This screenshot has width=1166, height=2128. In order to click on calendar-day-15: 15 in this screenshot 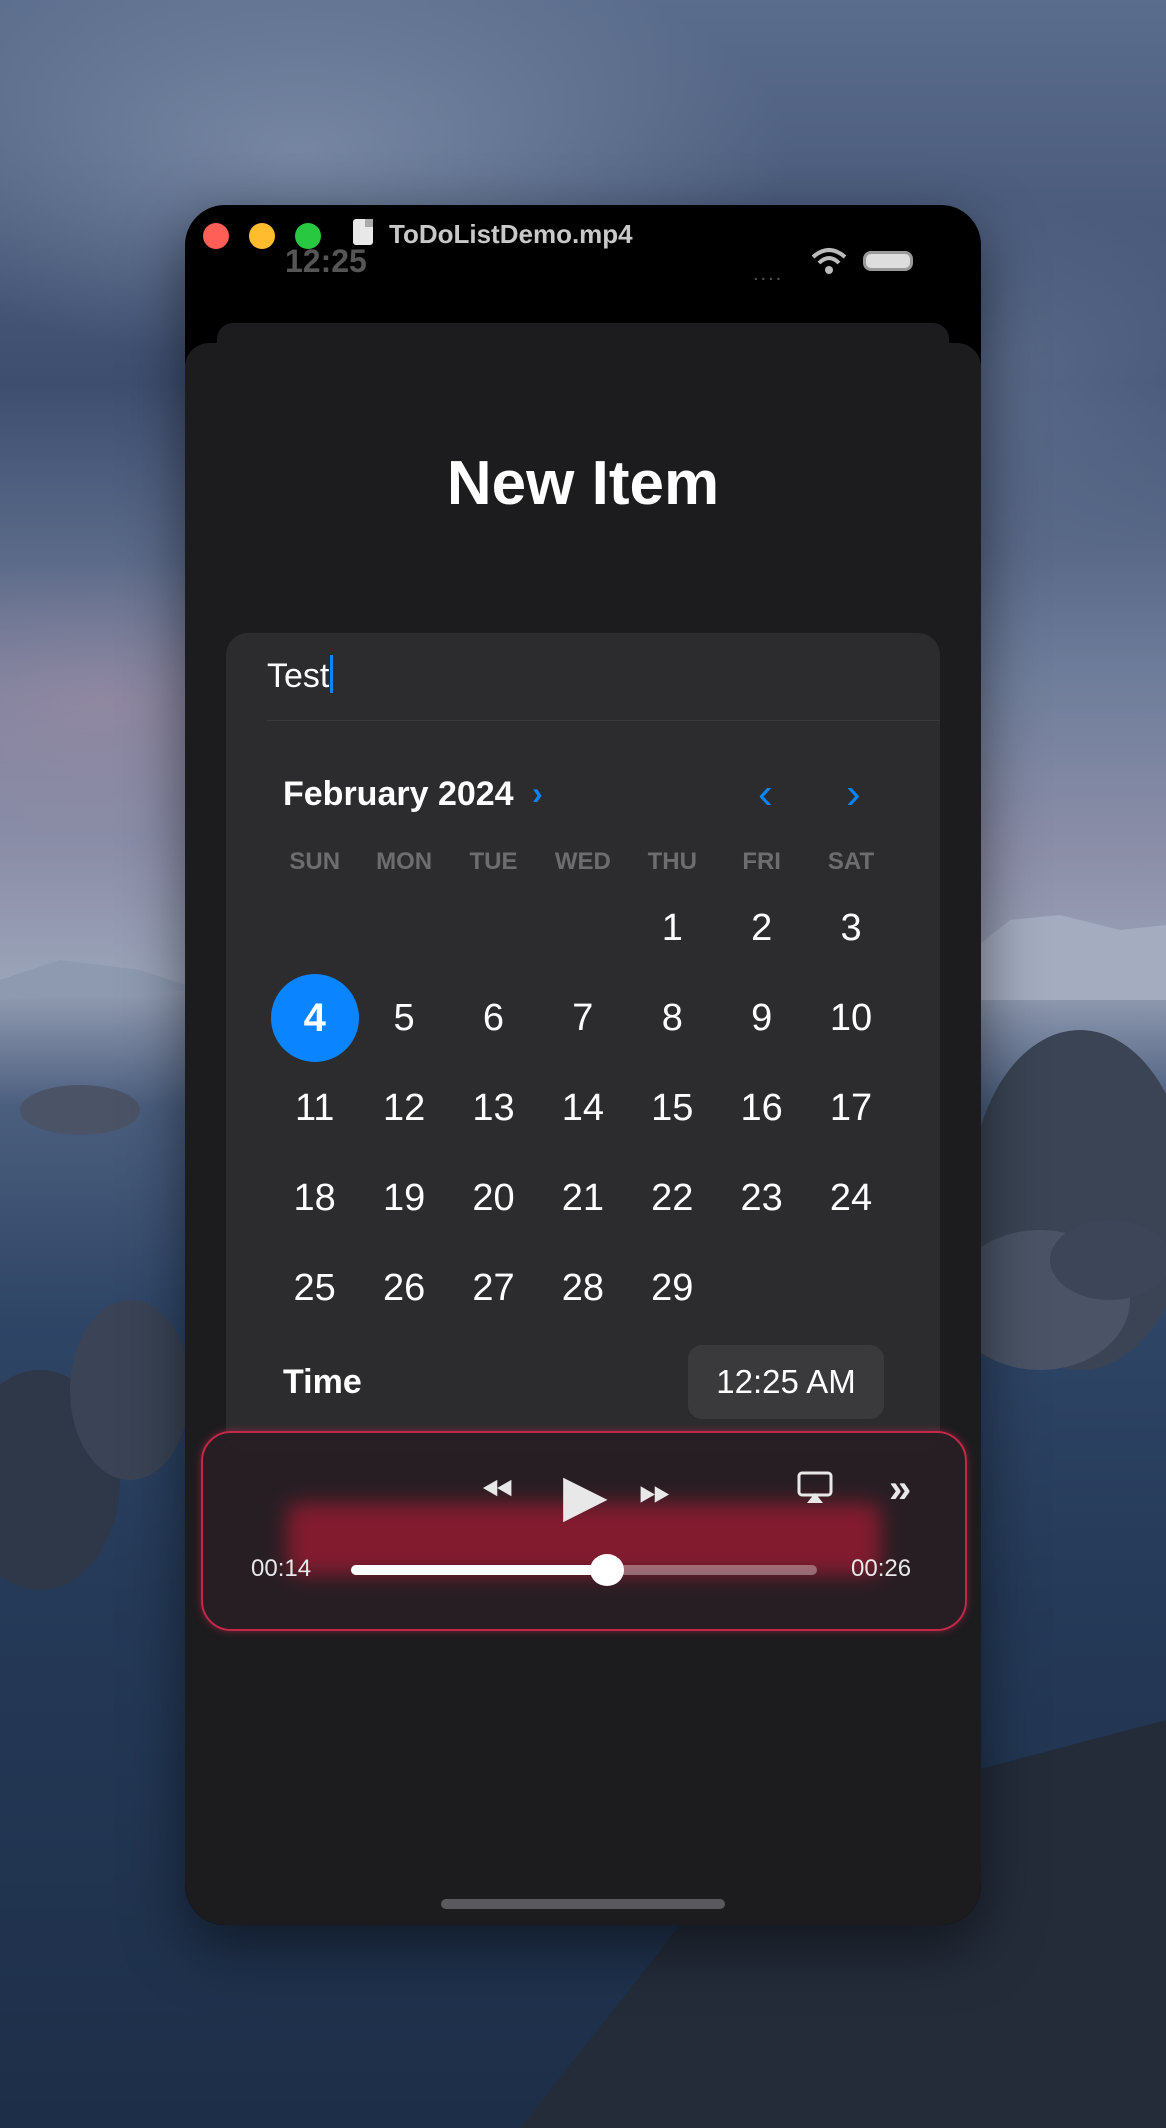, I will do `click(672, 1108)`.